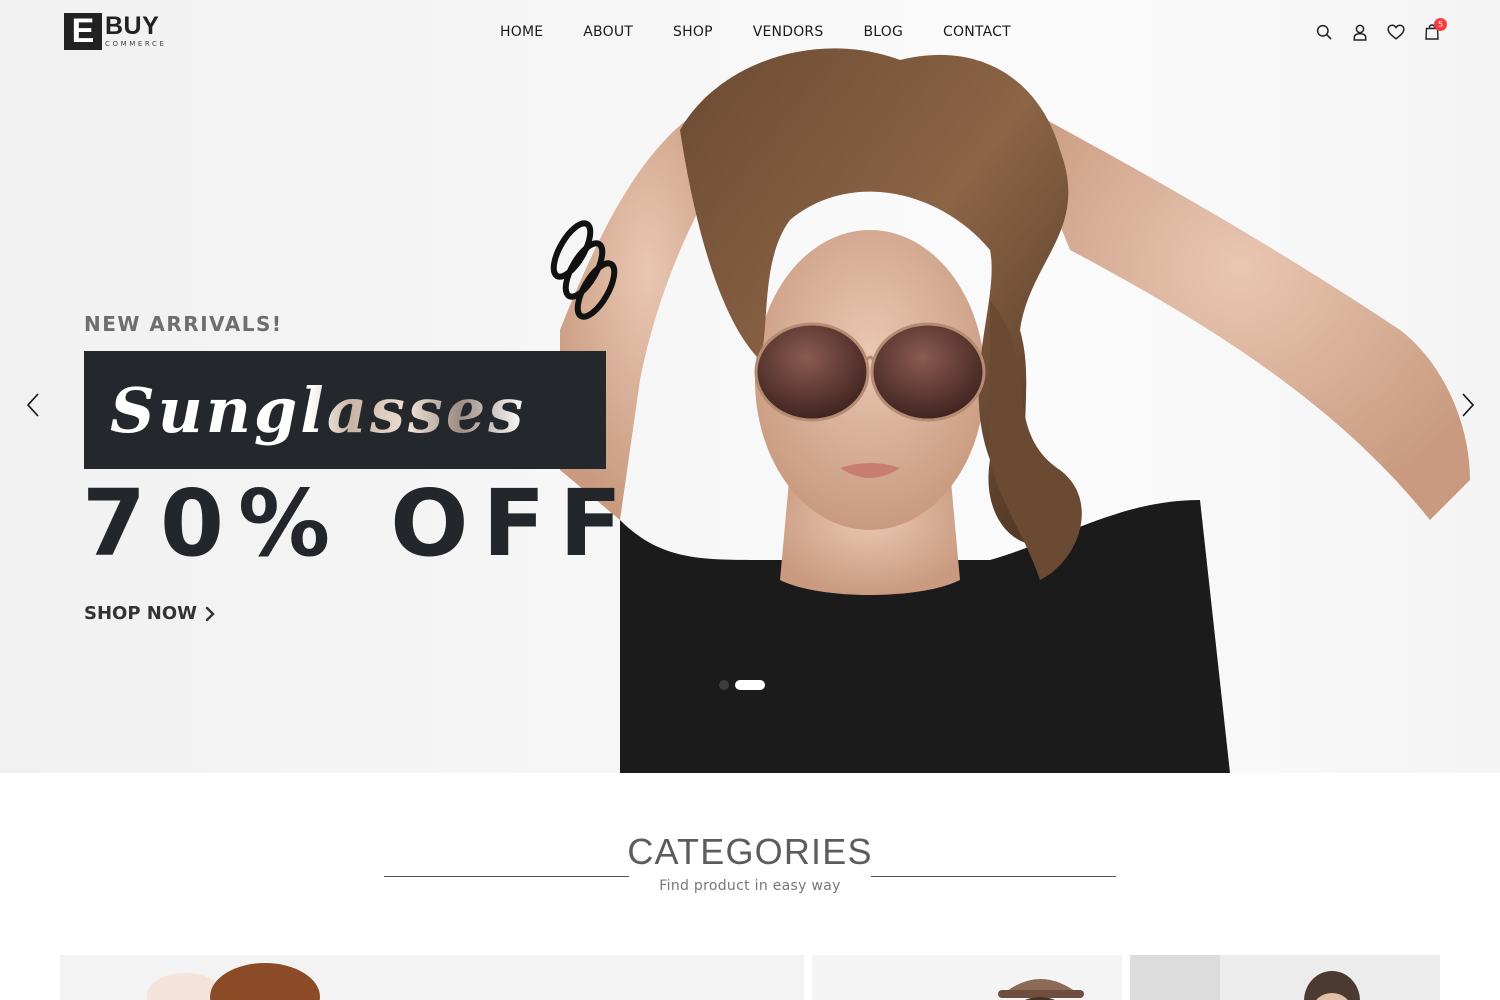 Image resolution: width=1500 pixels, height=1000 pixels. I want to click on brand-logo: E BUY COMMERCE, so click(115, 31).